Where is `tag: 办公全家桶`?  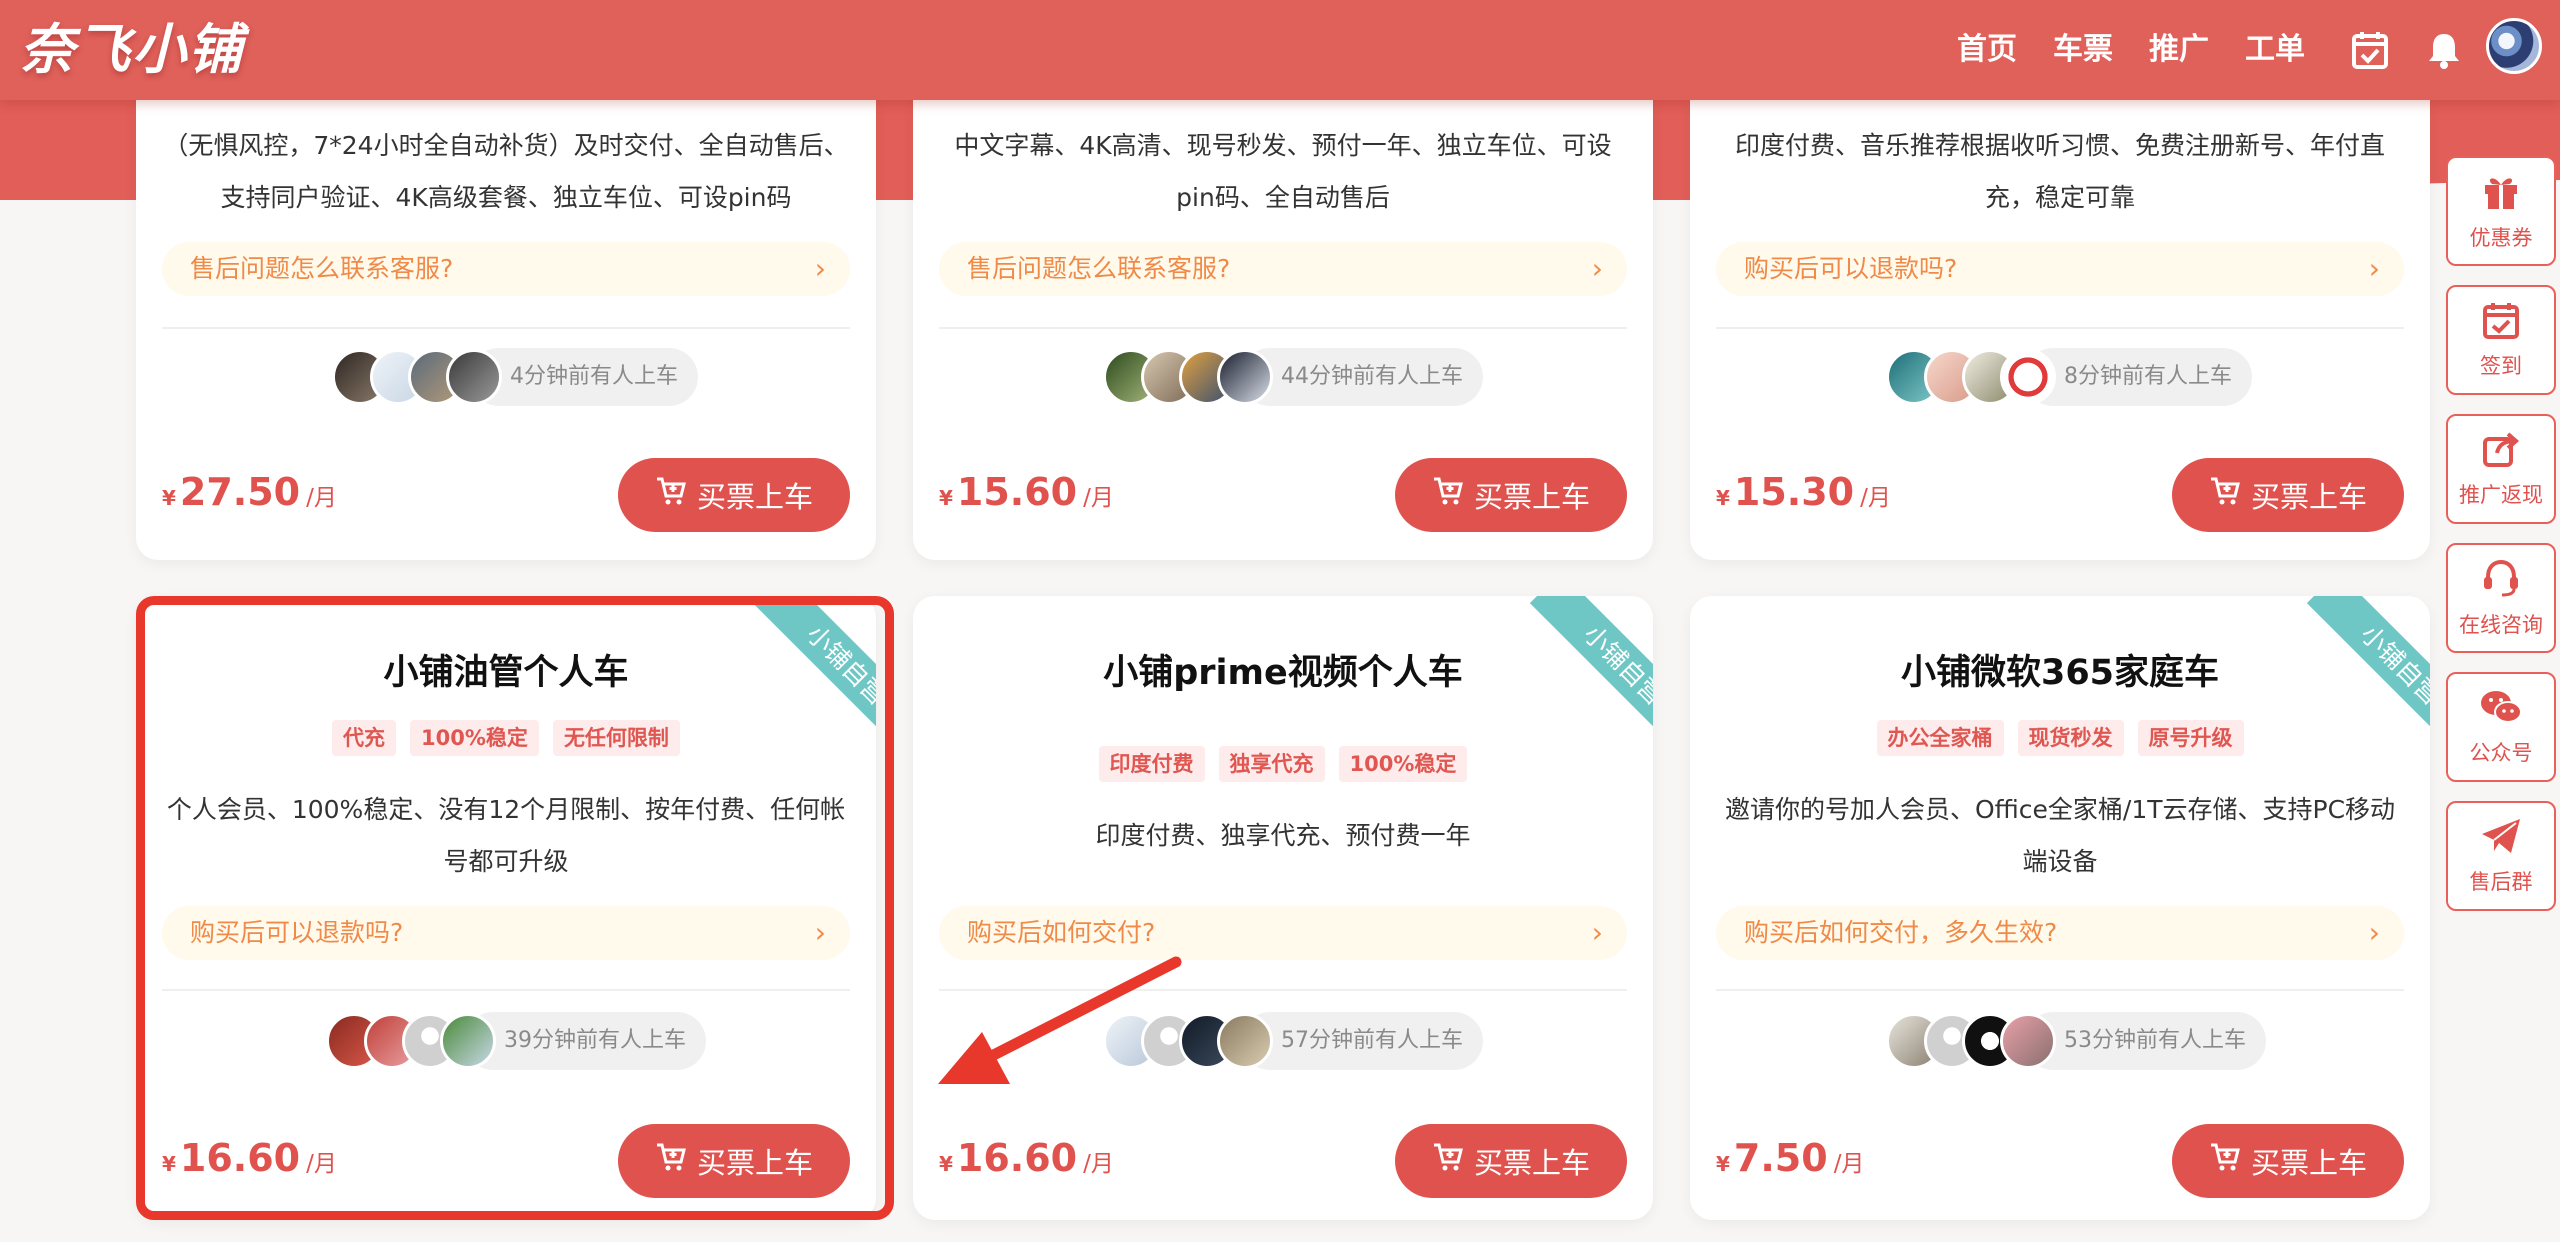
tag: 办公全家桶 is located at coordinates (1940, 738).